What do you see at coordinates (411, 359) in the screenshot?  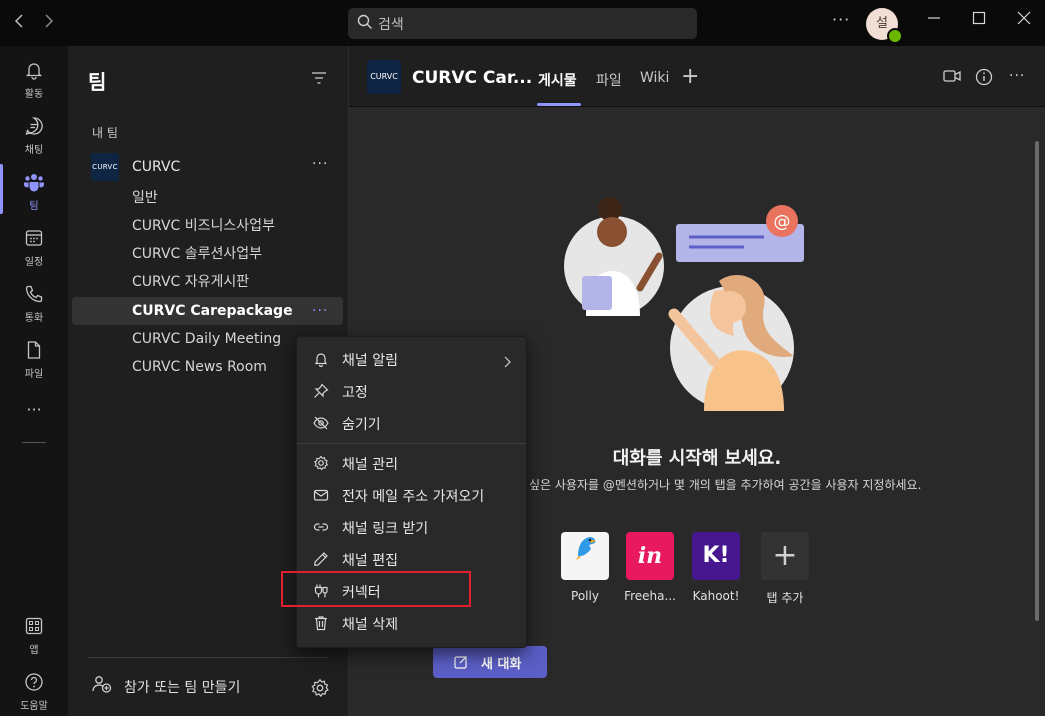 I see `menu-item-channel-notifications: 채널 알림` at bounding box center [411, 359].